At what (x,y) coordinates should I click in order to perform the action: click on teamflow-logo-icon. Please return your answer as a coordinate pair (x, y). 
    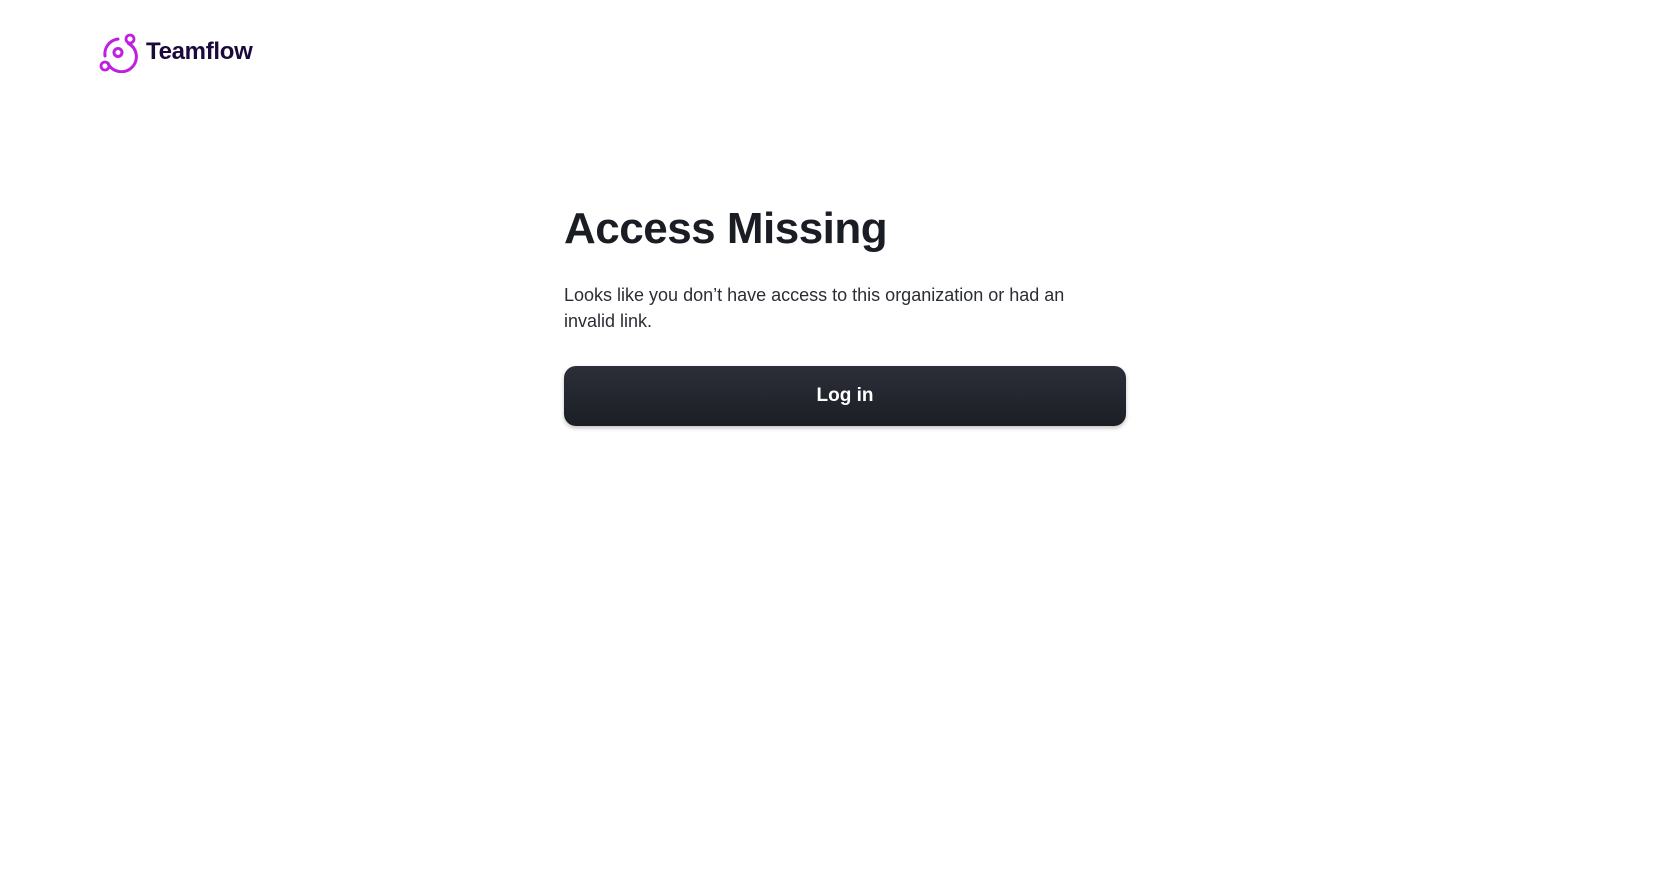
    Looking at the image, I should click on (118, 53).